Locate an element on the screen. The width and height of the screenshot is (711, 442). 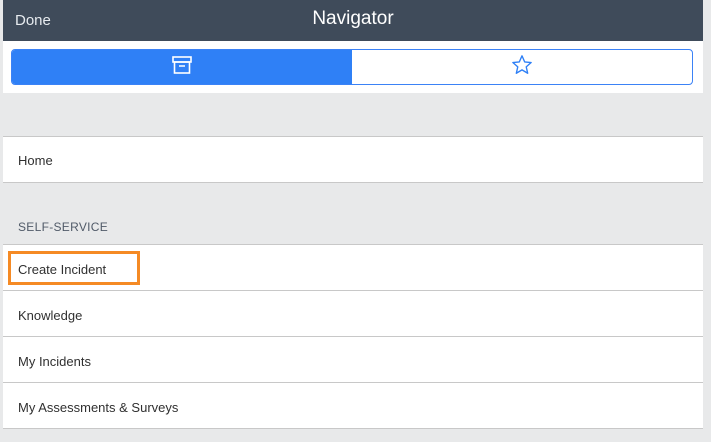
tab-all-applications is located at coordinates (182, 67).